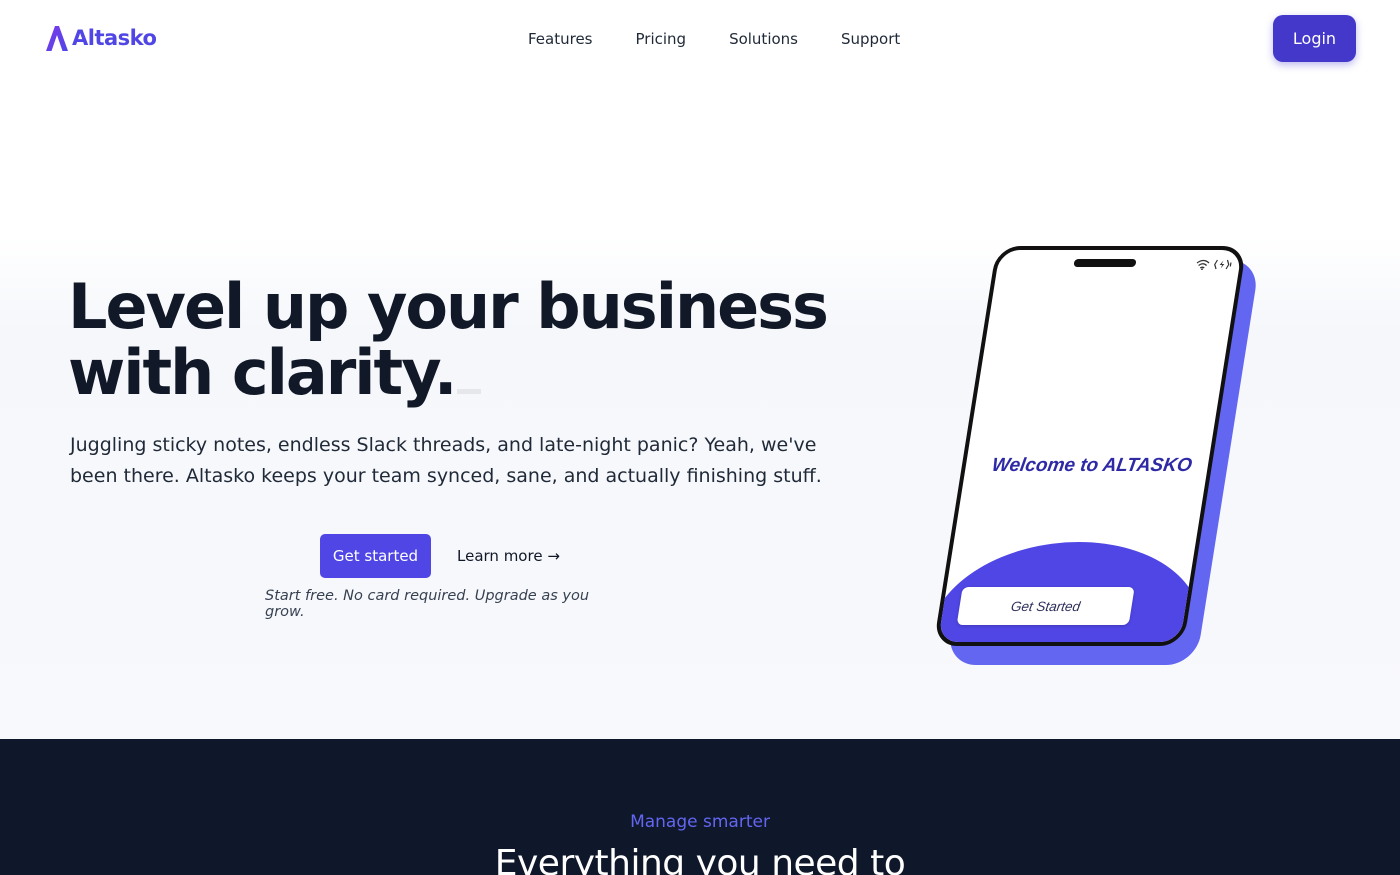  Describe the element at coordinates (1203, 264) in the screenshot. I see `wifi-icon` at that location.